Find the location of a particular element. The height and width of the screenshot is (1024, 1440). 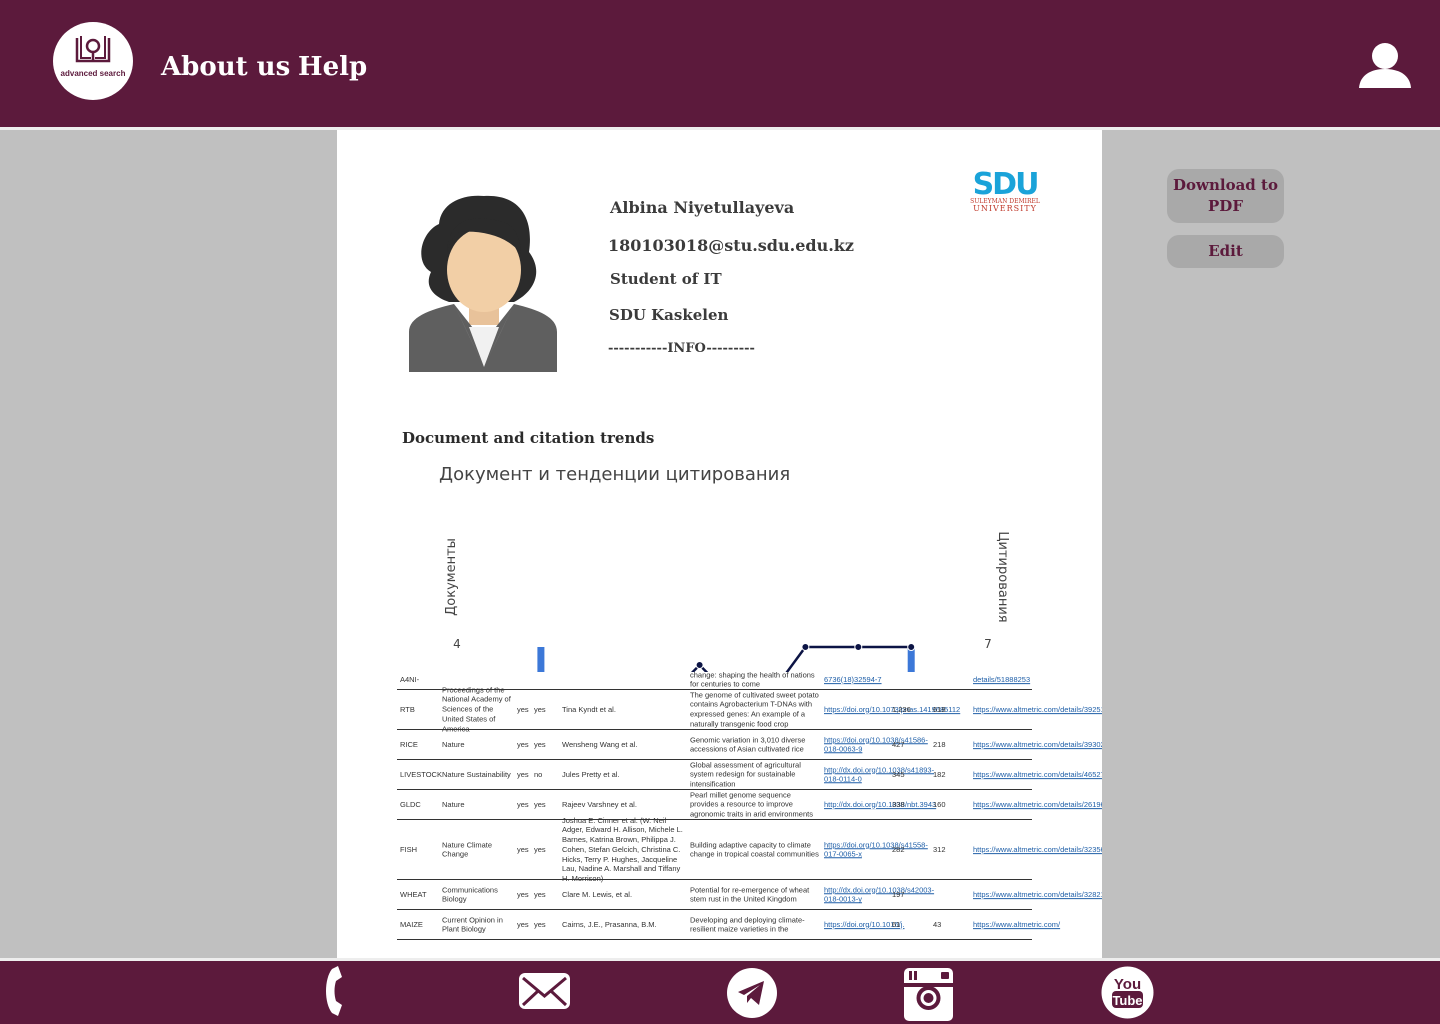

university-logo: SDU SULEYMAN DEMIREL UNIVERSITY is located at coordinates (1005, 190).